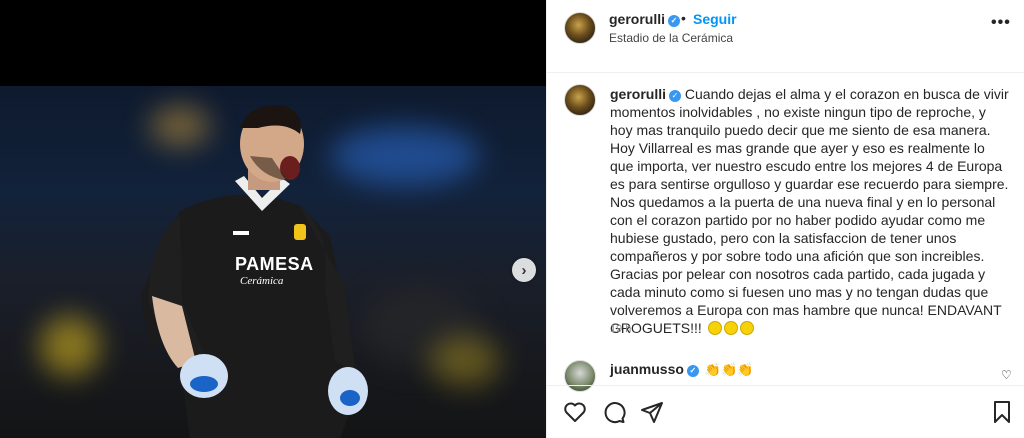 The width and height of the screenshot is (1024, 438). I want to click on author-avatar, so click(580, 28).